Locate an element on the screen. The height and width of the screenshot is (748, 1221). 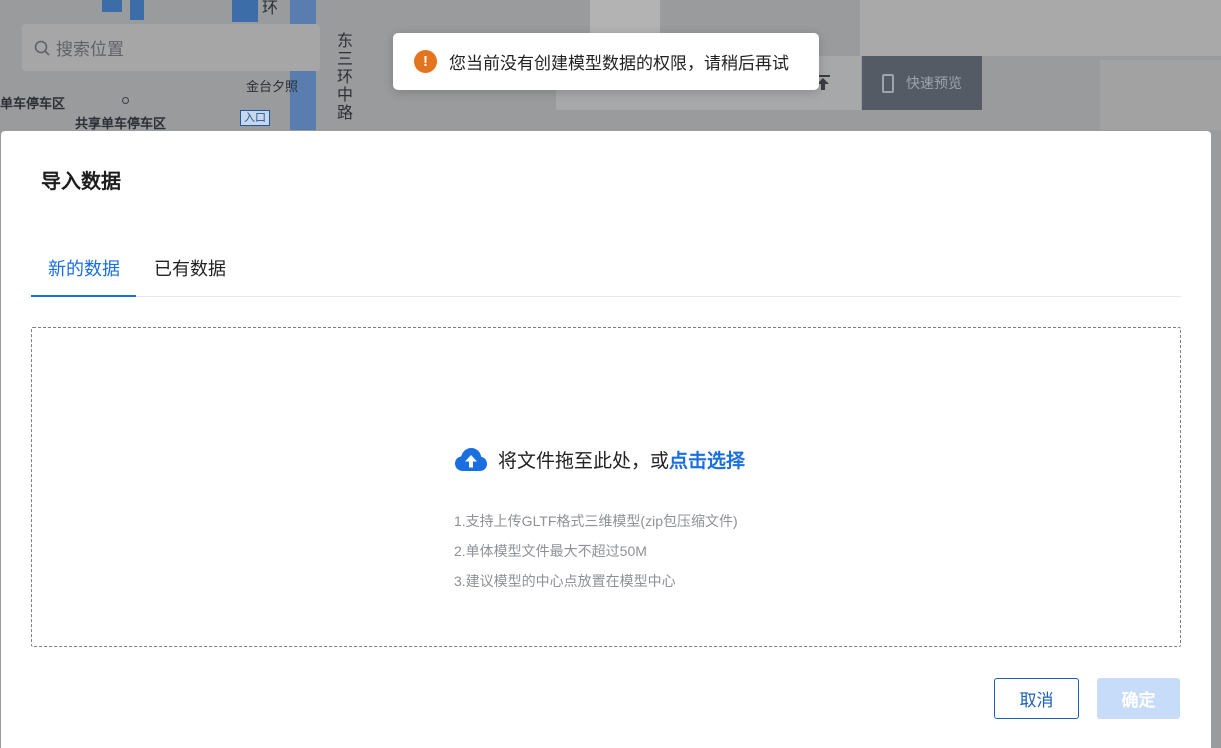
map-label-east-third-ring: 东三环中路 is located at coordinates (342, 77).